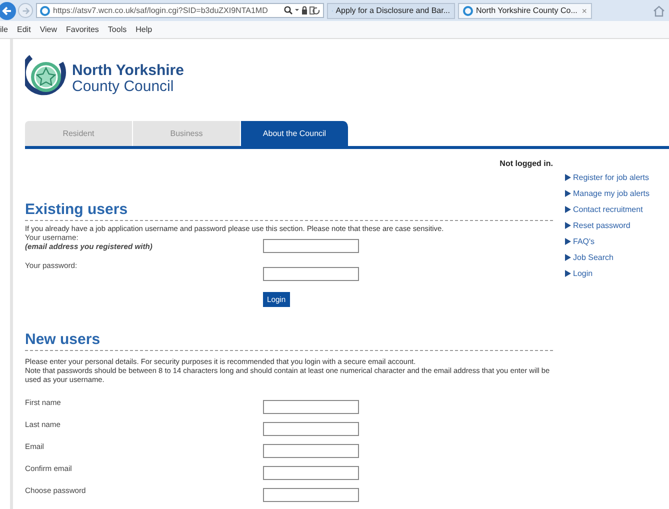 This screenshot has height=509, width=669. I want to click on url-text: https://atsv7.wcn.co.uk/saf/login.cgi?SID=b3duZXI9NTA1MD, so click(161, 10).